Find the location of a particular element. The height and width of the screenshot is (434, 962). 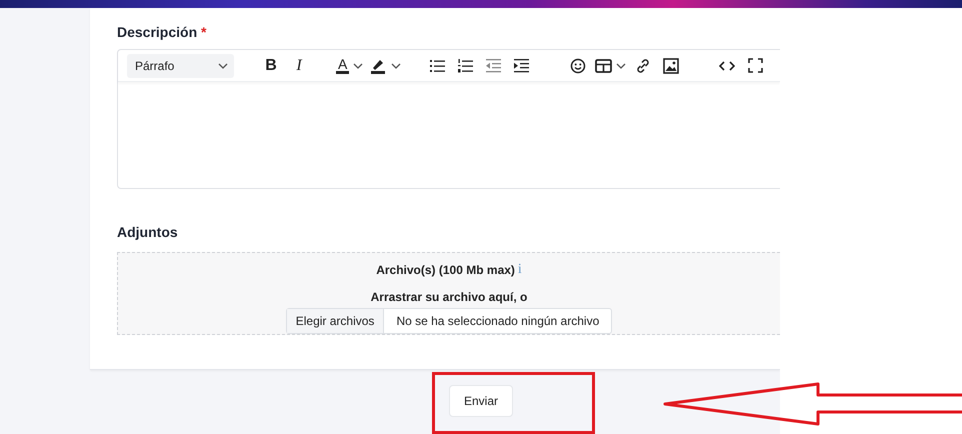

bold-button: B is located at coordinates (271, 66).